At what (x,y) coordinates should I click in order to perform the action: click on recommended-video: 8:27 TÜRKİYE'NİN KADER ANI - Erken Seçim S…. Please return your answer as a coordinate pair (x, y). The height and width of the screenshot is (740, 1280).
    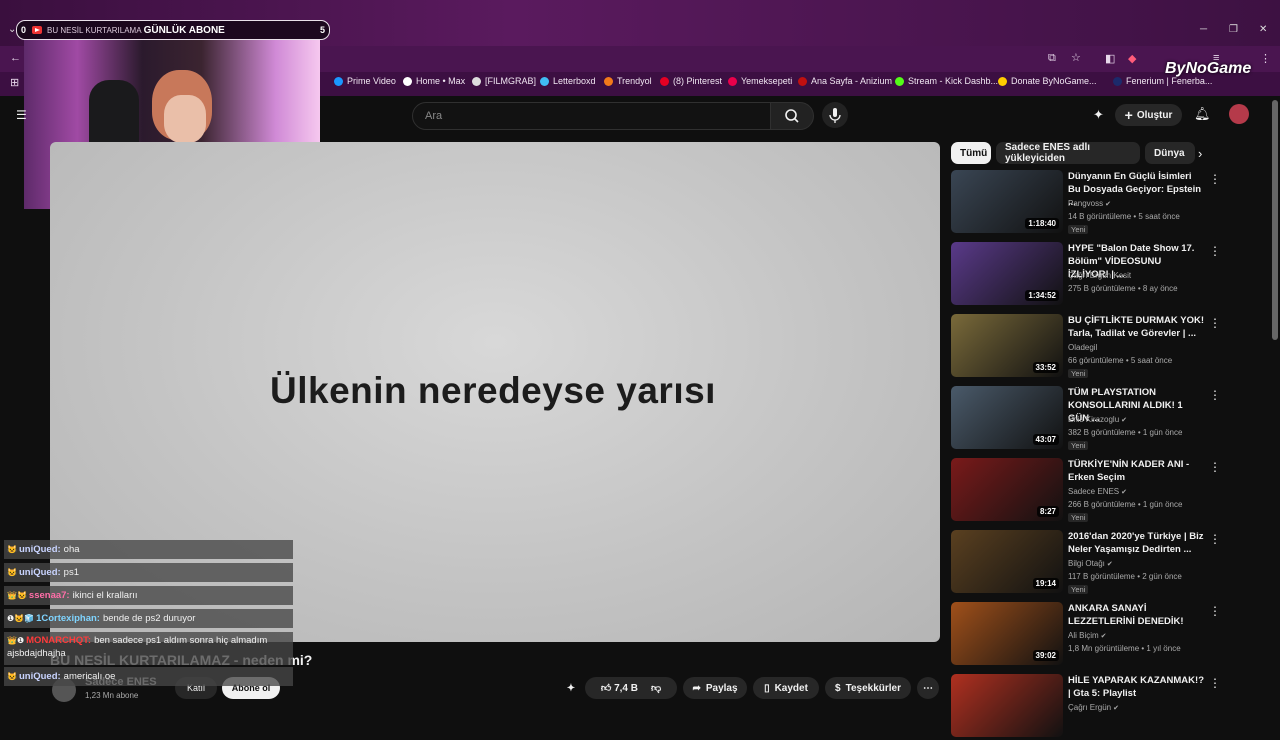
    Looking at the image, I should click on (1086, 491).